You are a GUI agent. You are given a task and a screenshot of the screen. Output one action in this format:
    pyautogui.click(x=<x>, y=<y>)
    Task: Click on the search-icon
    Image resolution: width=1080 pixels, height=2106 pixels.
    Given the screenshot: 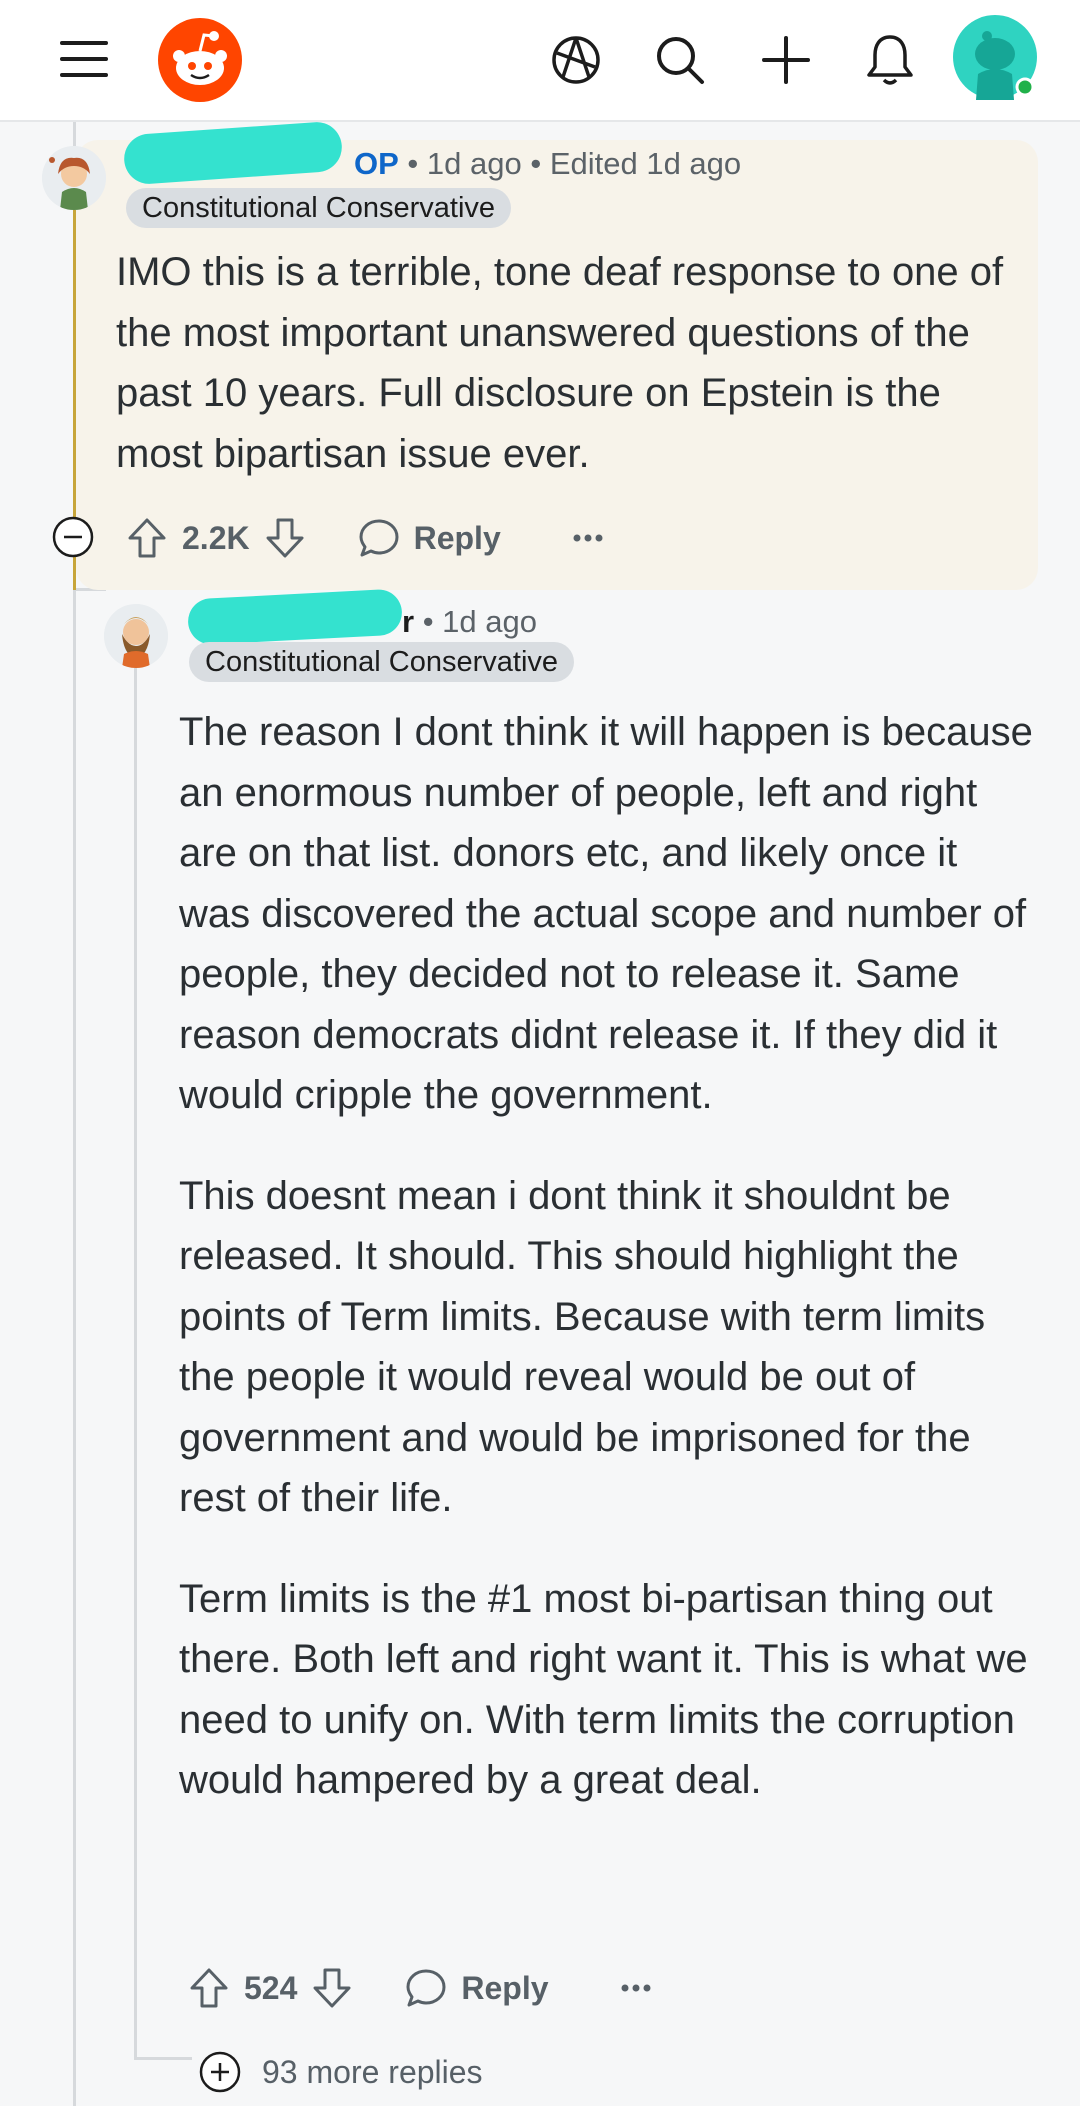 What is the action you would take?
    pyautogui.click(x=680, y=60)
    